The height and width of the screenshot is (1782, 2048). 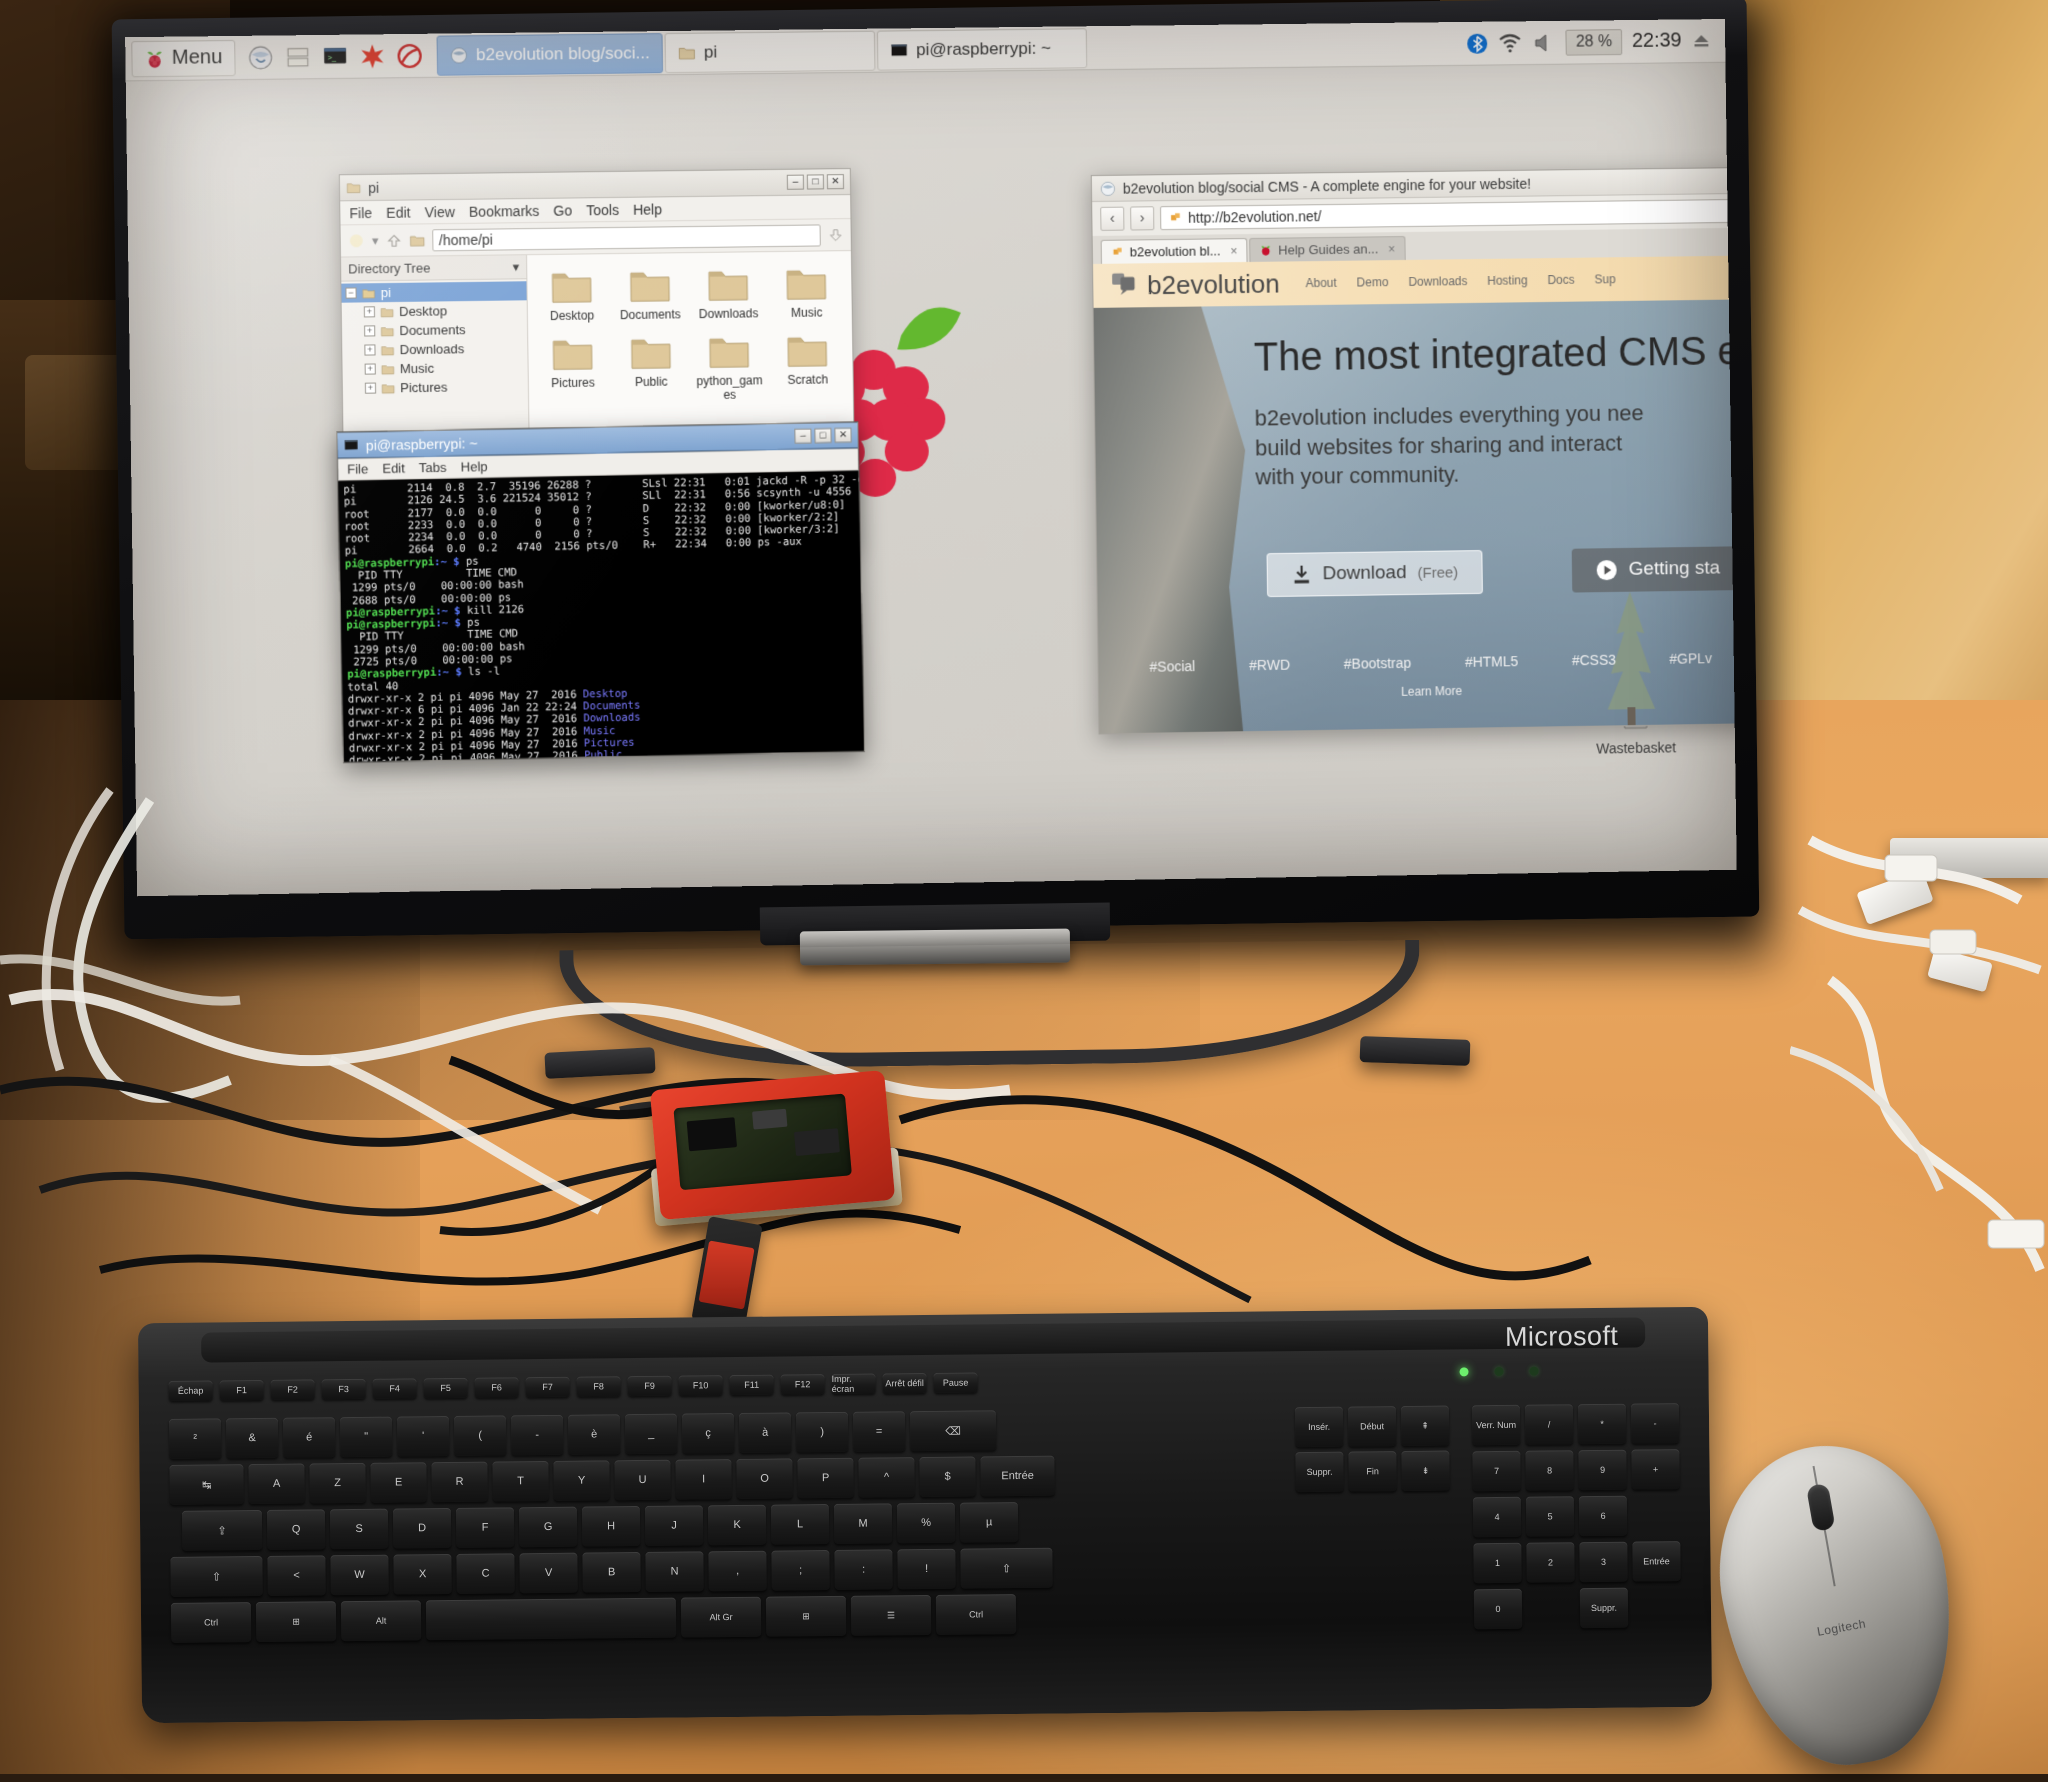 I want to click on nav-about: About, so click(x=1320, y=283).